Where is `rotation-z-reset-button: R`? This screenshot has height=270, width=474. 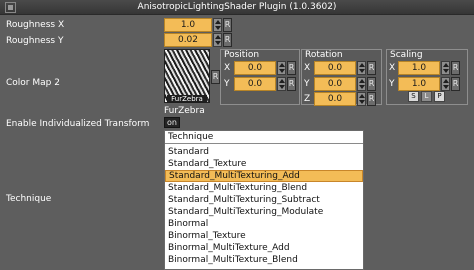
rotation-z-reset-button: R is located at coordinates (371, 99).